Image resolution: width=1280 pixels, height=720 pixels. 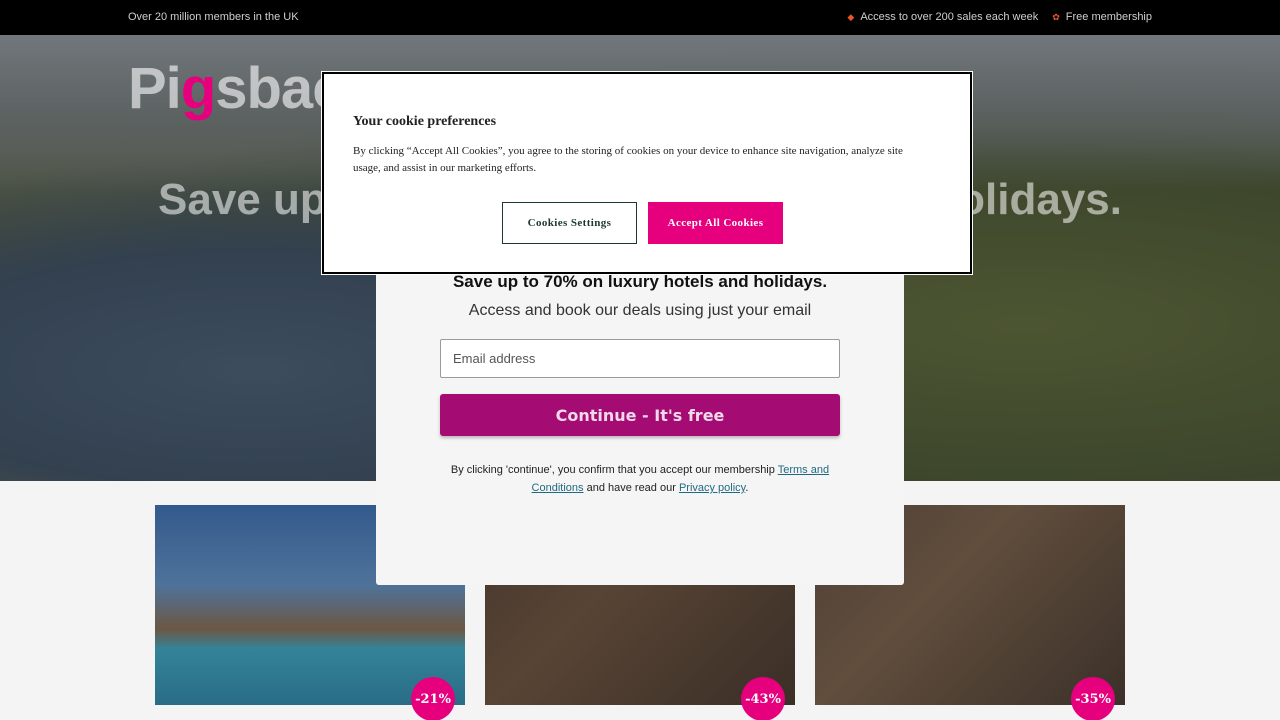 I want to click on hero-title-left: Save up, so click(x=242, y=199).